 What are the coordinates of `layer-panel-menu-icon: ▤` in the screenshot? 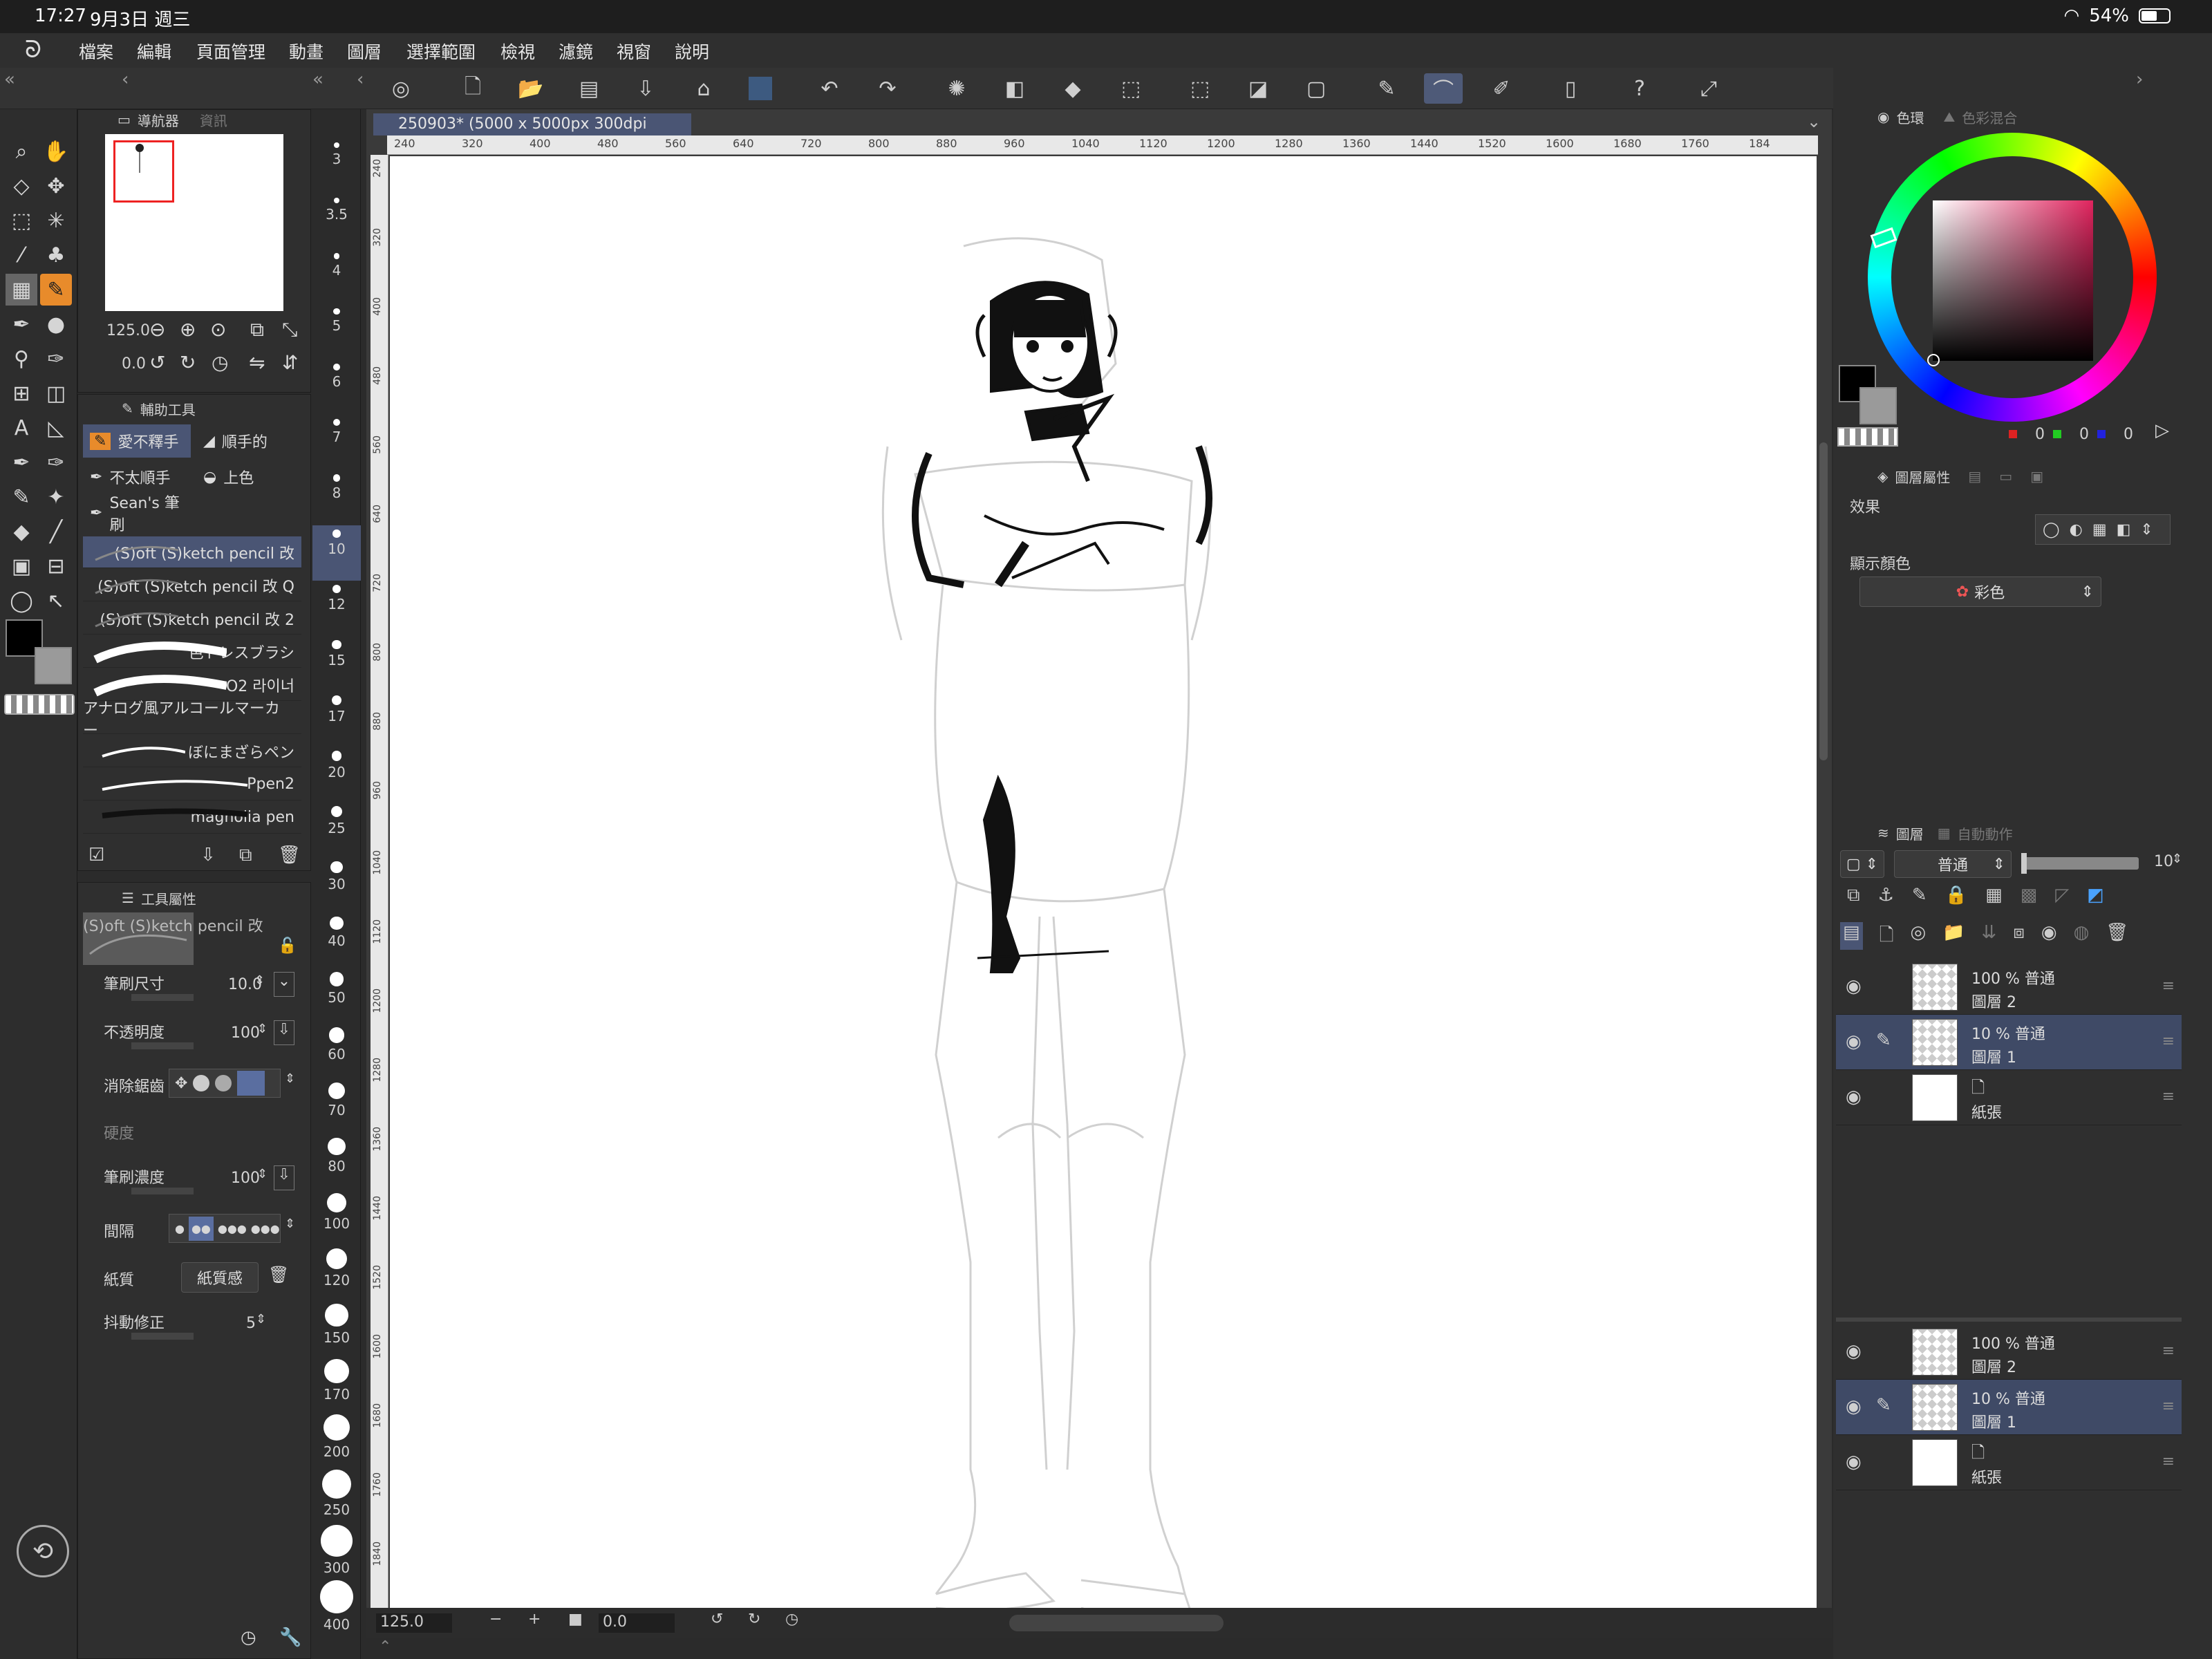 It's located at (1851, 936).